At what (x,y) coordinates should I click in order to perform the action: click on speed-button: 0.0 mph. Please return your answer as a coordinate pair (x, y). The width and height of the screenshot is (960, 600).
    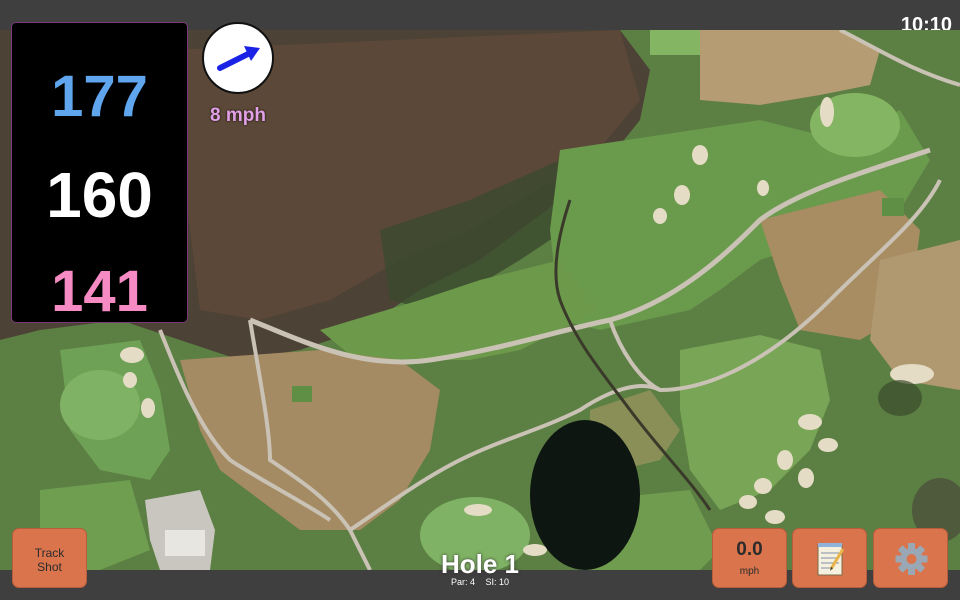
    Looking at the image, I should click on (749, 558).